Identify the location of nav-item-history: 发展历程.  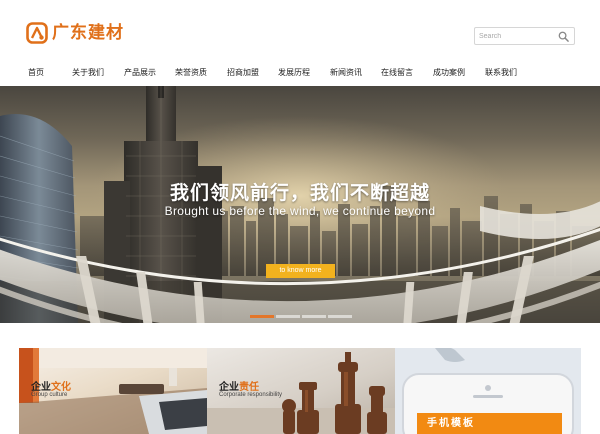
(294, 73).